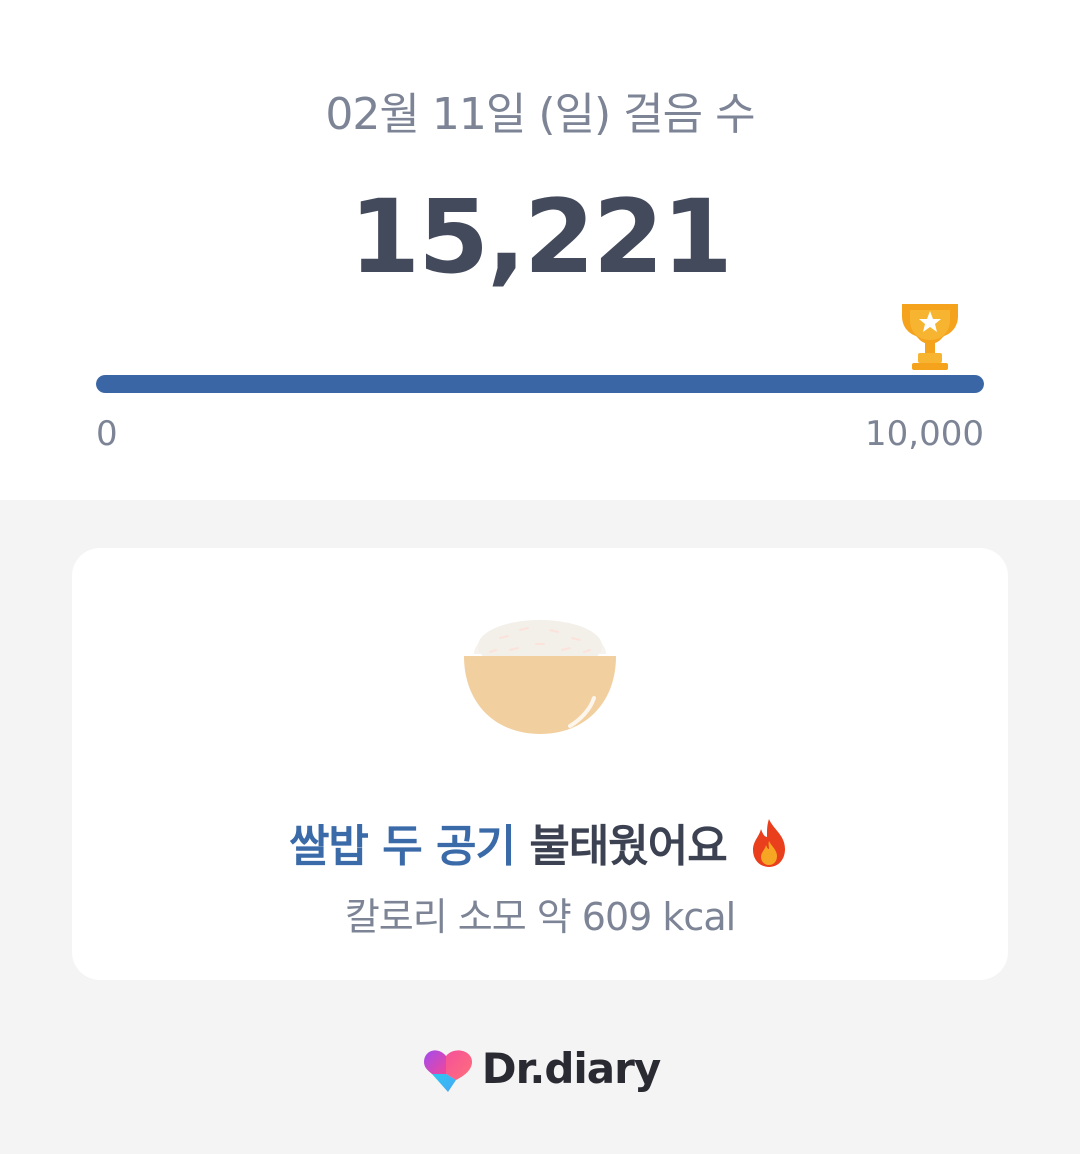 The width and height of the screenshot is (1080, 1154). Describe the element at coordinates (107, 434) in the screenshot. I see `progress-min-label: 0` at that location.